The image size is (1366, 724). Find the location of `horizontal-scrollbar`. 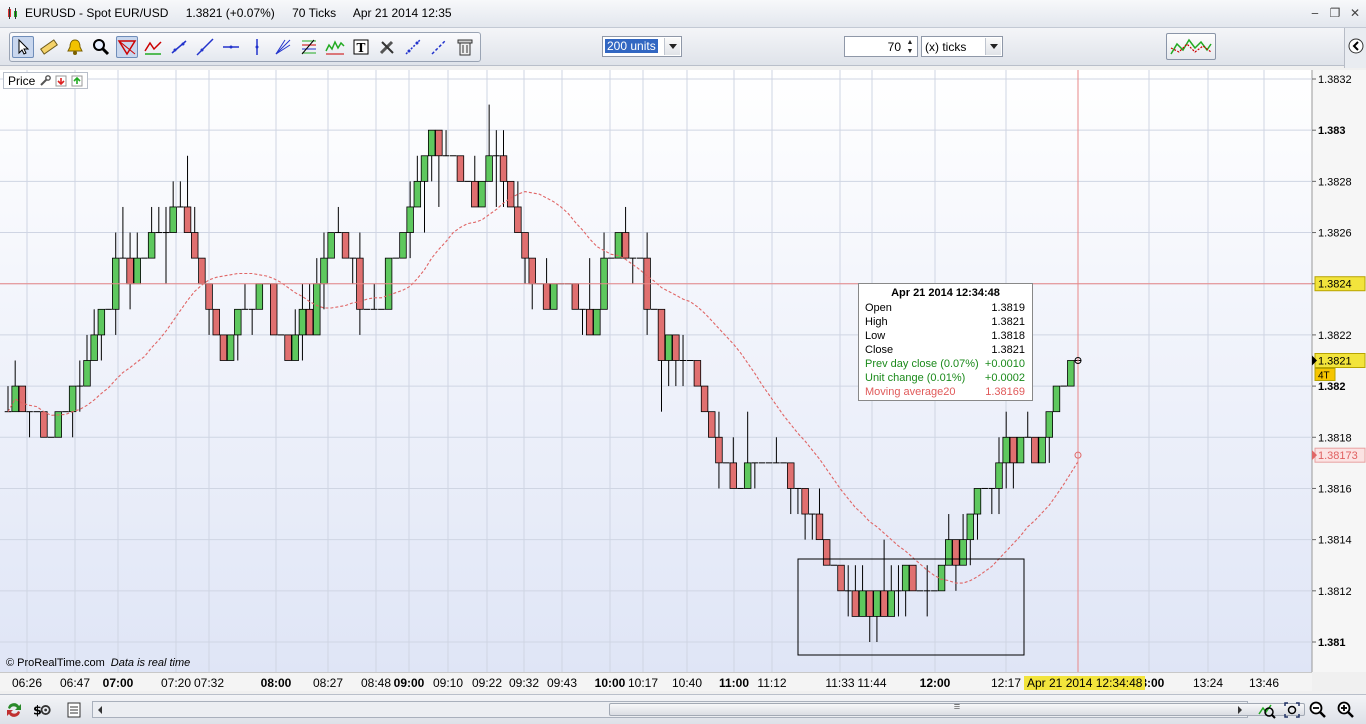

horizontal-scrollbar is located at coordinates (698, 709).